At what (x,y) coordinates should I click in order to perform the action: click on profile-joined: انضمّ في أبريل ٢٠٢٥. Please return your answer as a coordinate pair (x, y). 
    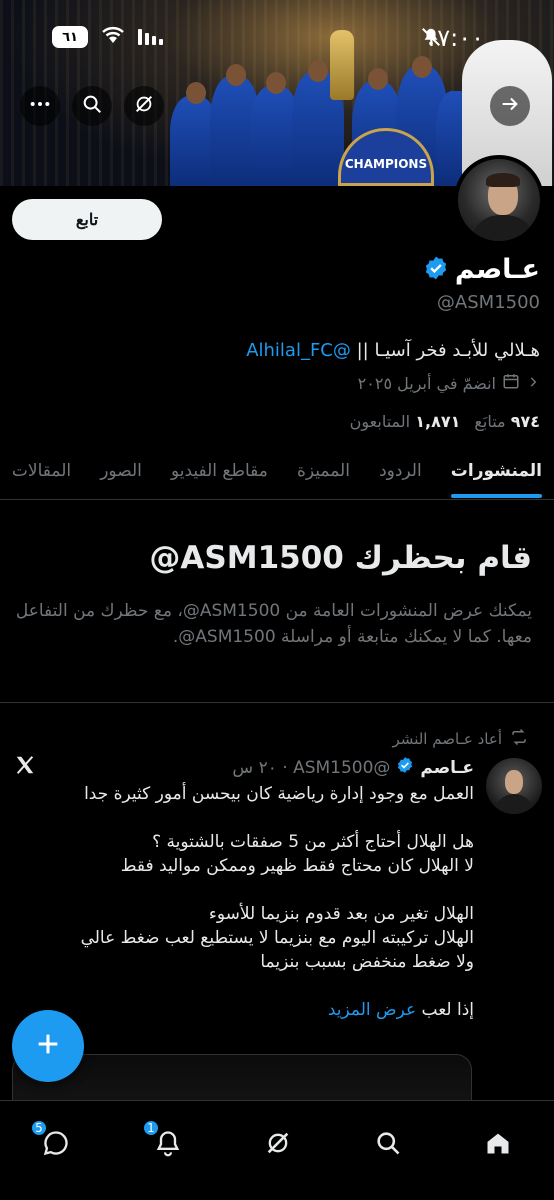
    Looking at the image, I should click on (449, 383).